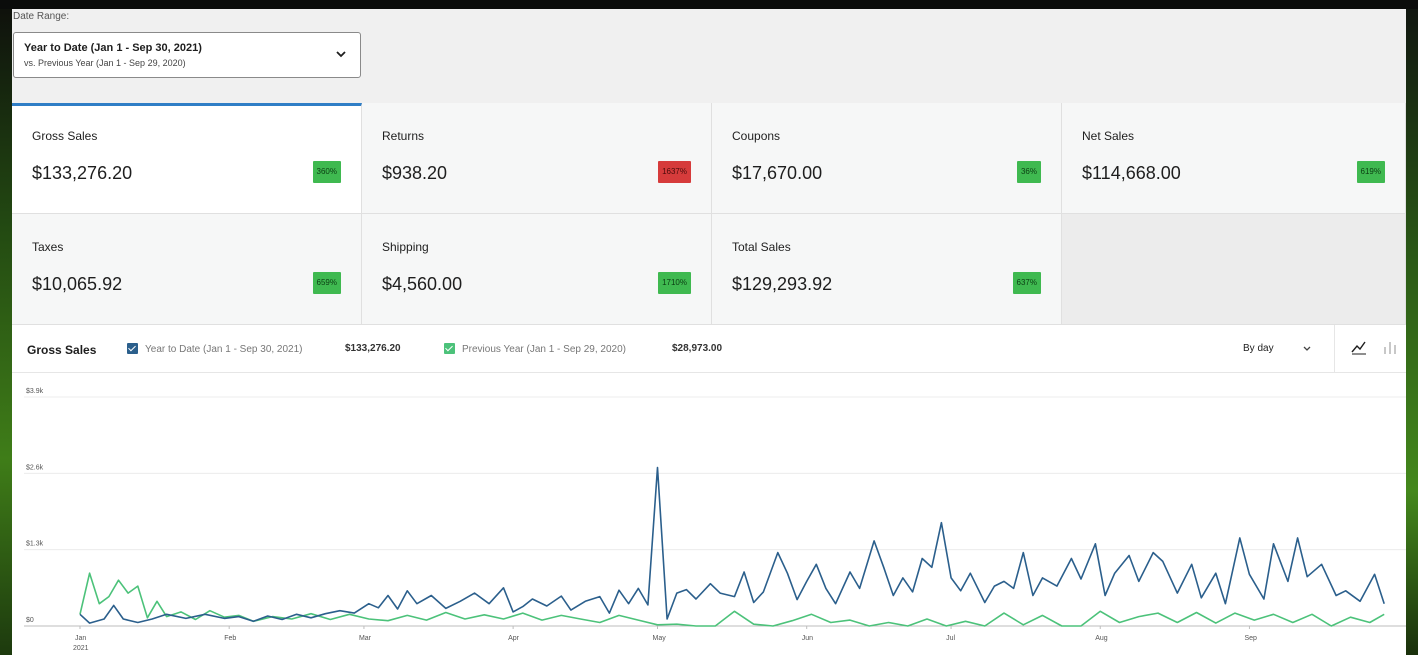 This screenshot has height=655, width=1418. Describe the element at coordinates (80, 638) in the screenshot. I see `x-tick-label: Jan` at that location.